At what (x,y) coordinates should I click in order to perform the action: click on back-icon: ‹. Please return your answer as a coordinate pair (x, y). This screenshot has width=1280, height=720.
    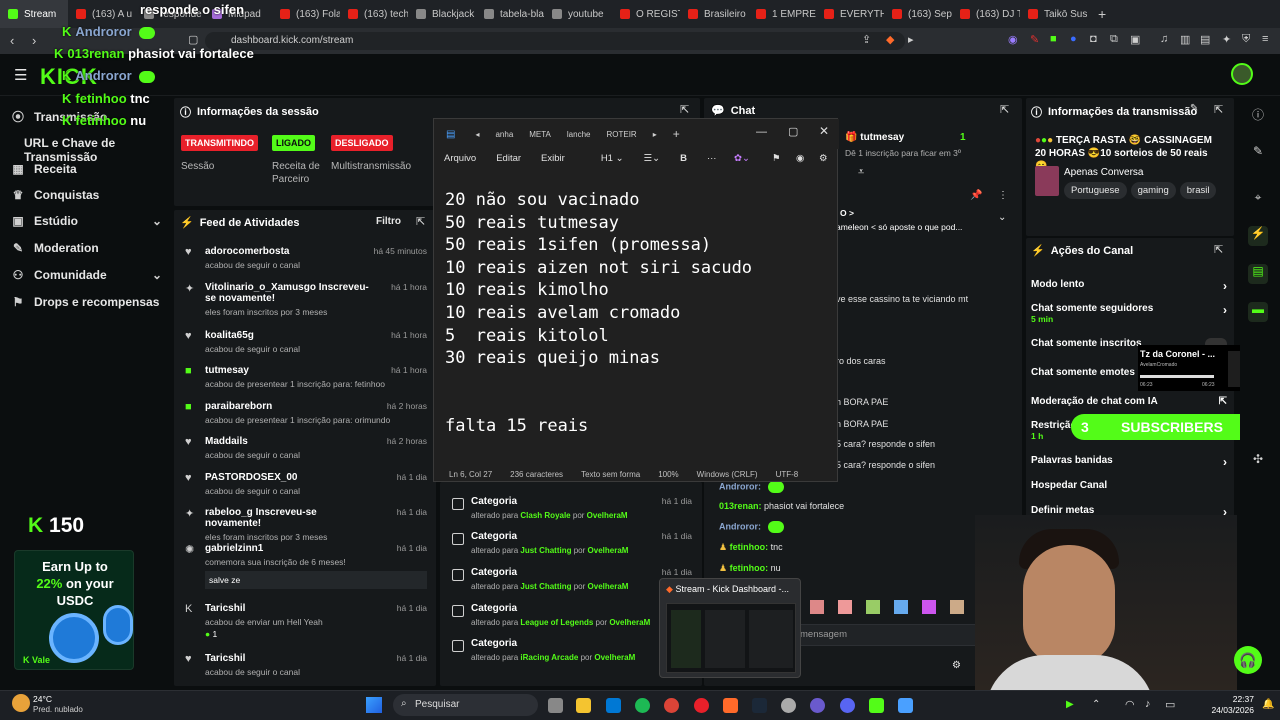
    Looking at the image, I should click on (12, 40).